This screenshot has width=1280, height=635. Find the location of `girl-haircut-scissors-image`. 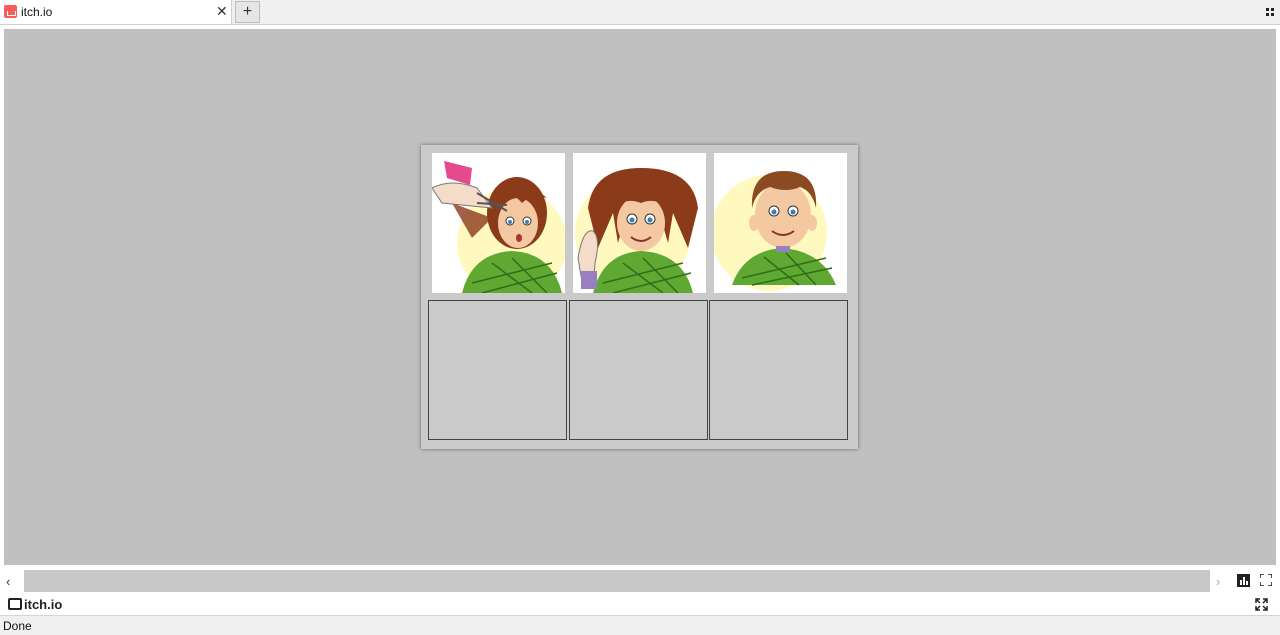

girl-haircut-scissors-image is located at coordinates (498, 227).